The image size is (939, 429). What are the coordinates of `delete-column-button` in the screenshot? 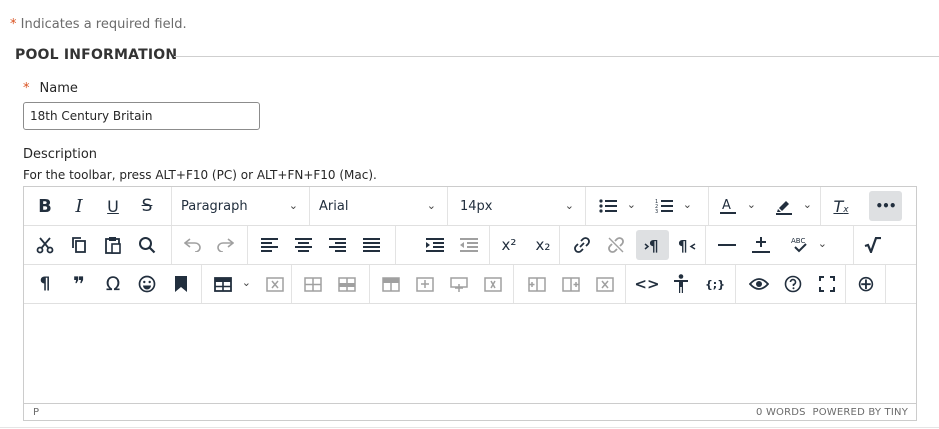 It's located at (605, 284).